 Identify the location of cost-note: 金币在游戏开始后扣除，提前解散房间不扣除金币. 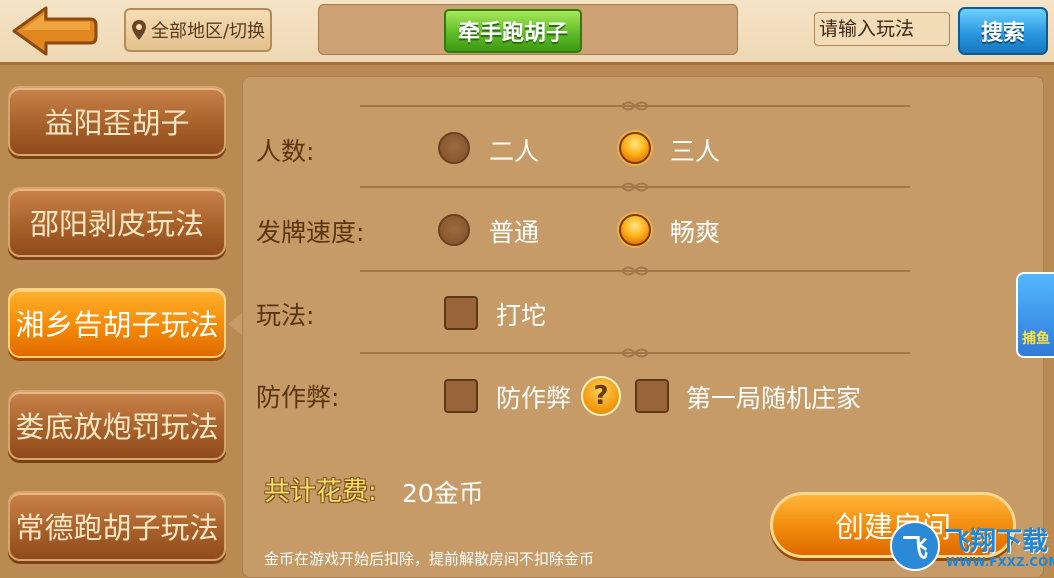
(429, 559).